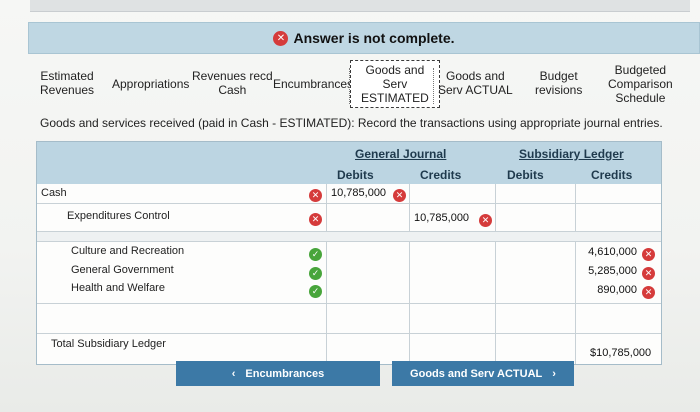 The height and width of the screenshot is (412, 700). I want to click on account-name-cash: Cash, so click(54, 193).